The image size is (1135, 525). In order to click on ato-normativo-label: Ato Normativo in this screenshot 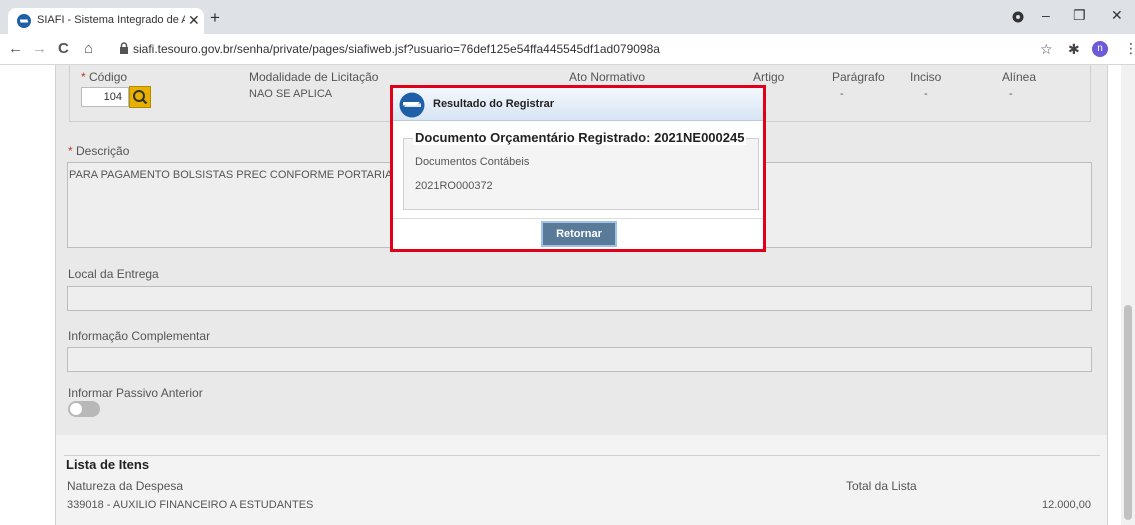, I will do `click(607, 77)`.